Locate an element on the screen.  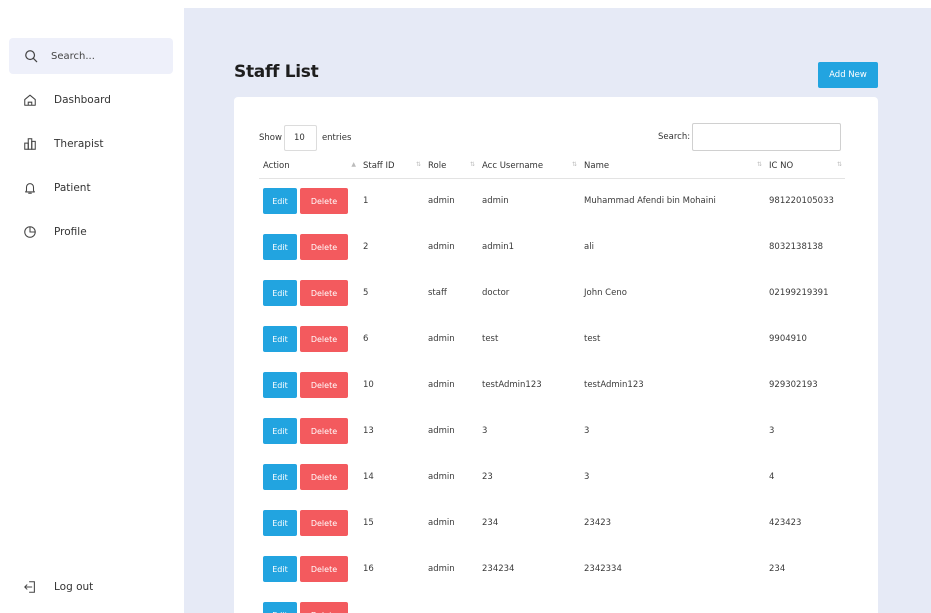
entries-length-control: Show 10 entries is located at coordinates (305, 138).